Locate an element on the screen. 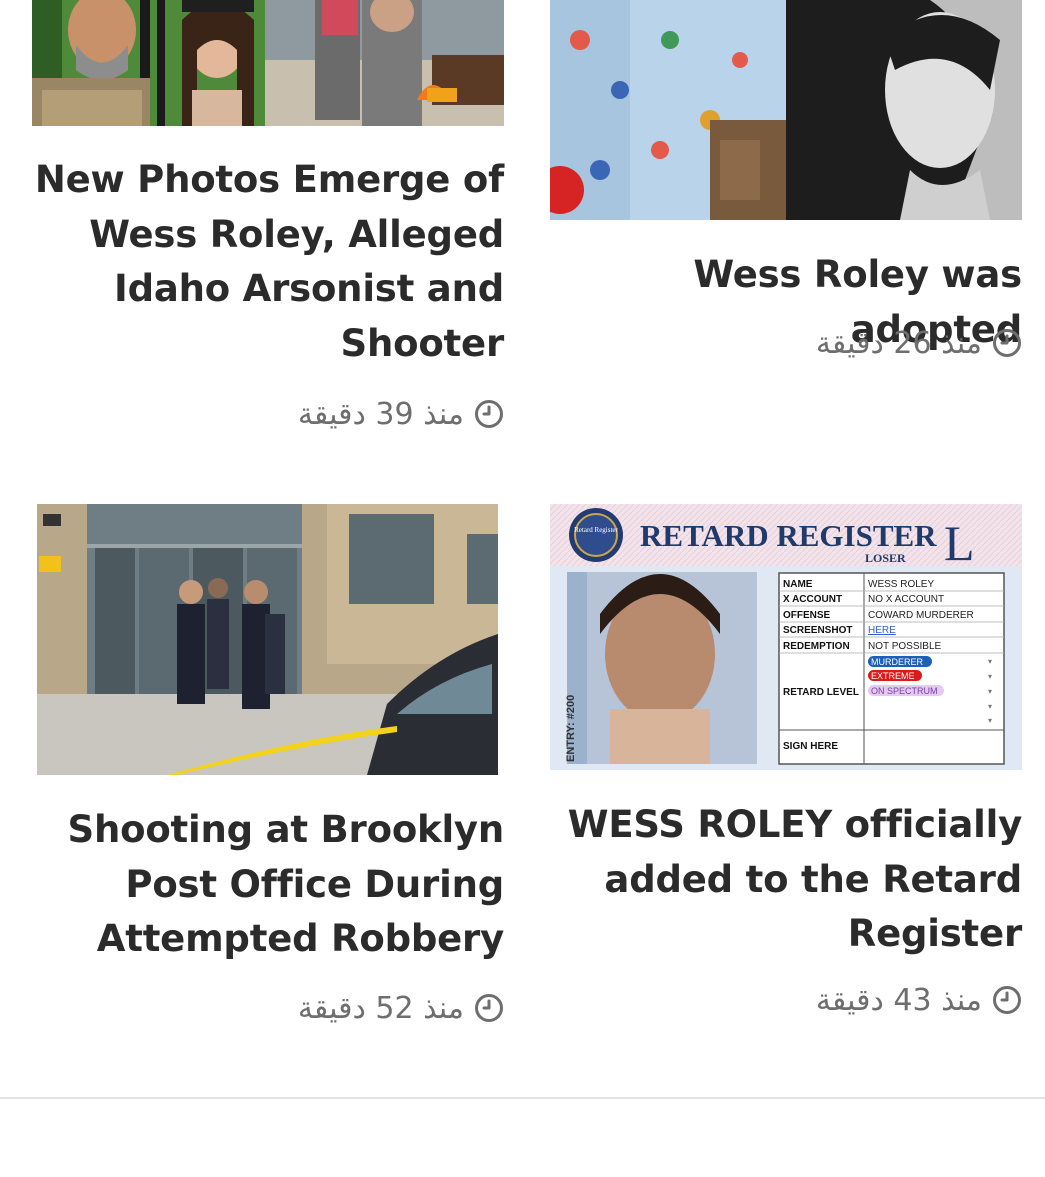 Image resolution: width=1045 pixels, height=1177 pixels. field-value: NOT POSSIBLE is located at coordinates (905, 646).